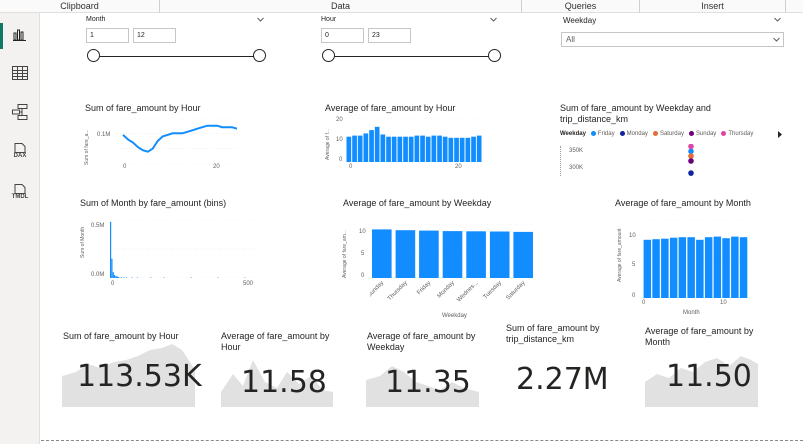  Describe the element at coordinates (180, 138) in the screenshot. I see `line-series` at that location.